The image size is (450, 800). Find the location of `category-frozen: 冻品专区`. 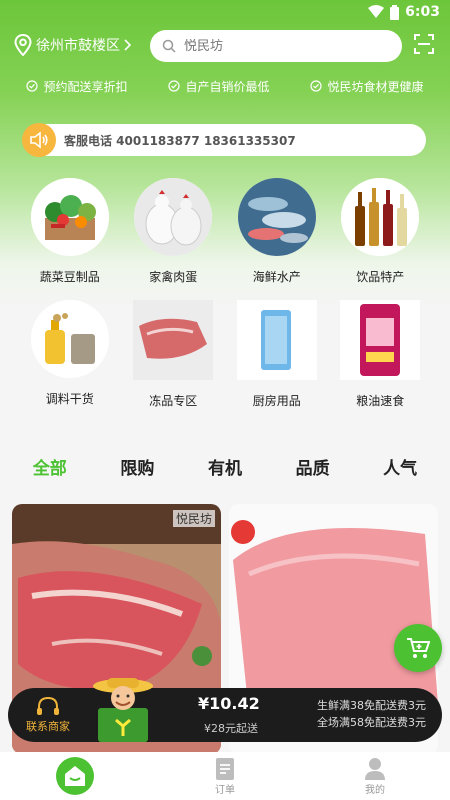

category-frozen: 冻品专区 is located at coordinates (173, 354).